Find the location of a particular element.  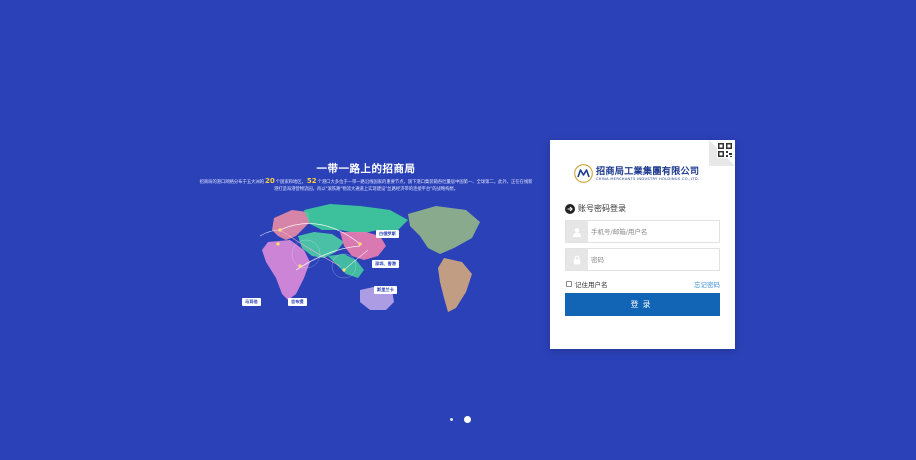

world-map-graphic is located at coordinates (369, 258).